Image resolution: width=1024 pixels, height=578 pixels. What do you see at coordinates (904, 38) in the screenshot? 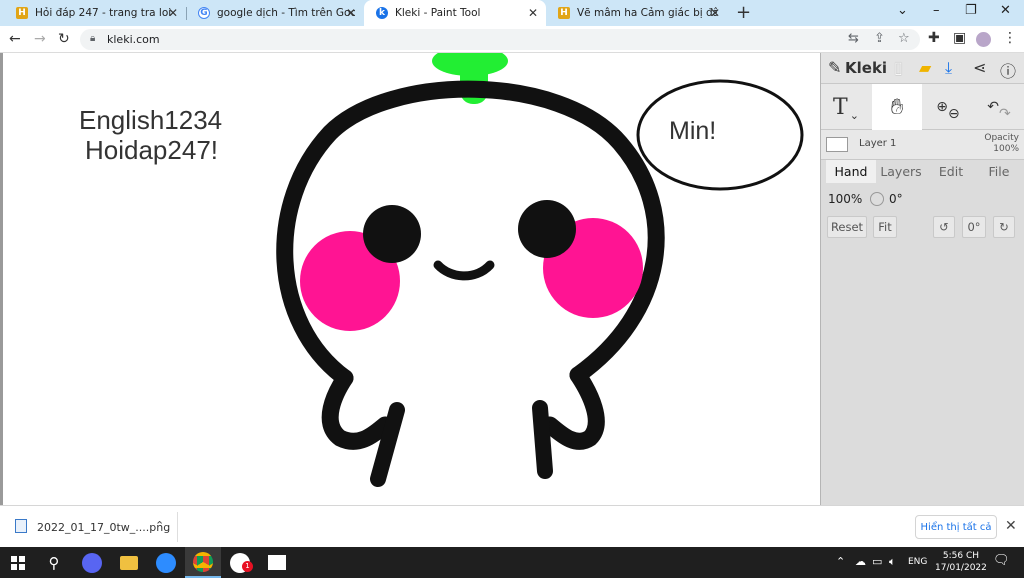
I see `bookmark-star-icon: ☆` at bounding box center [904, 38].